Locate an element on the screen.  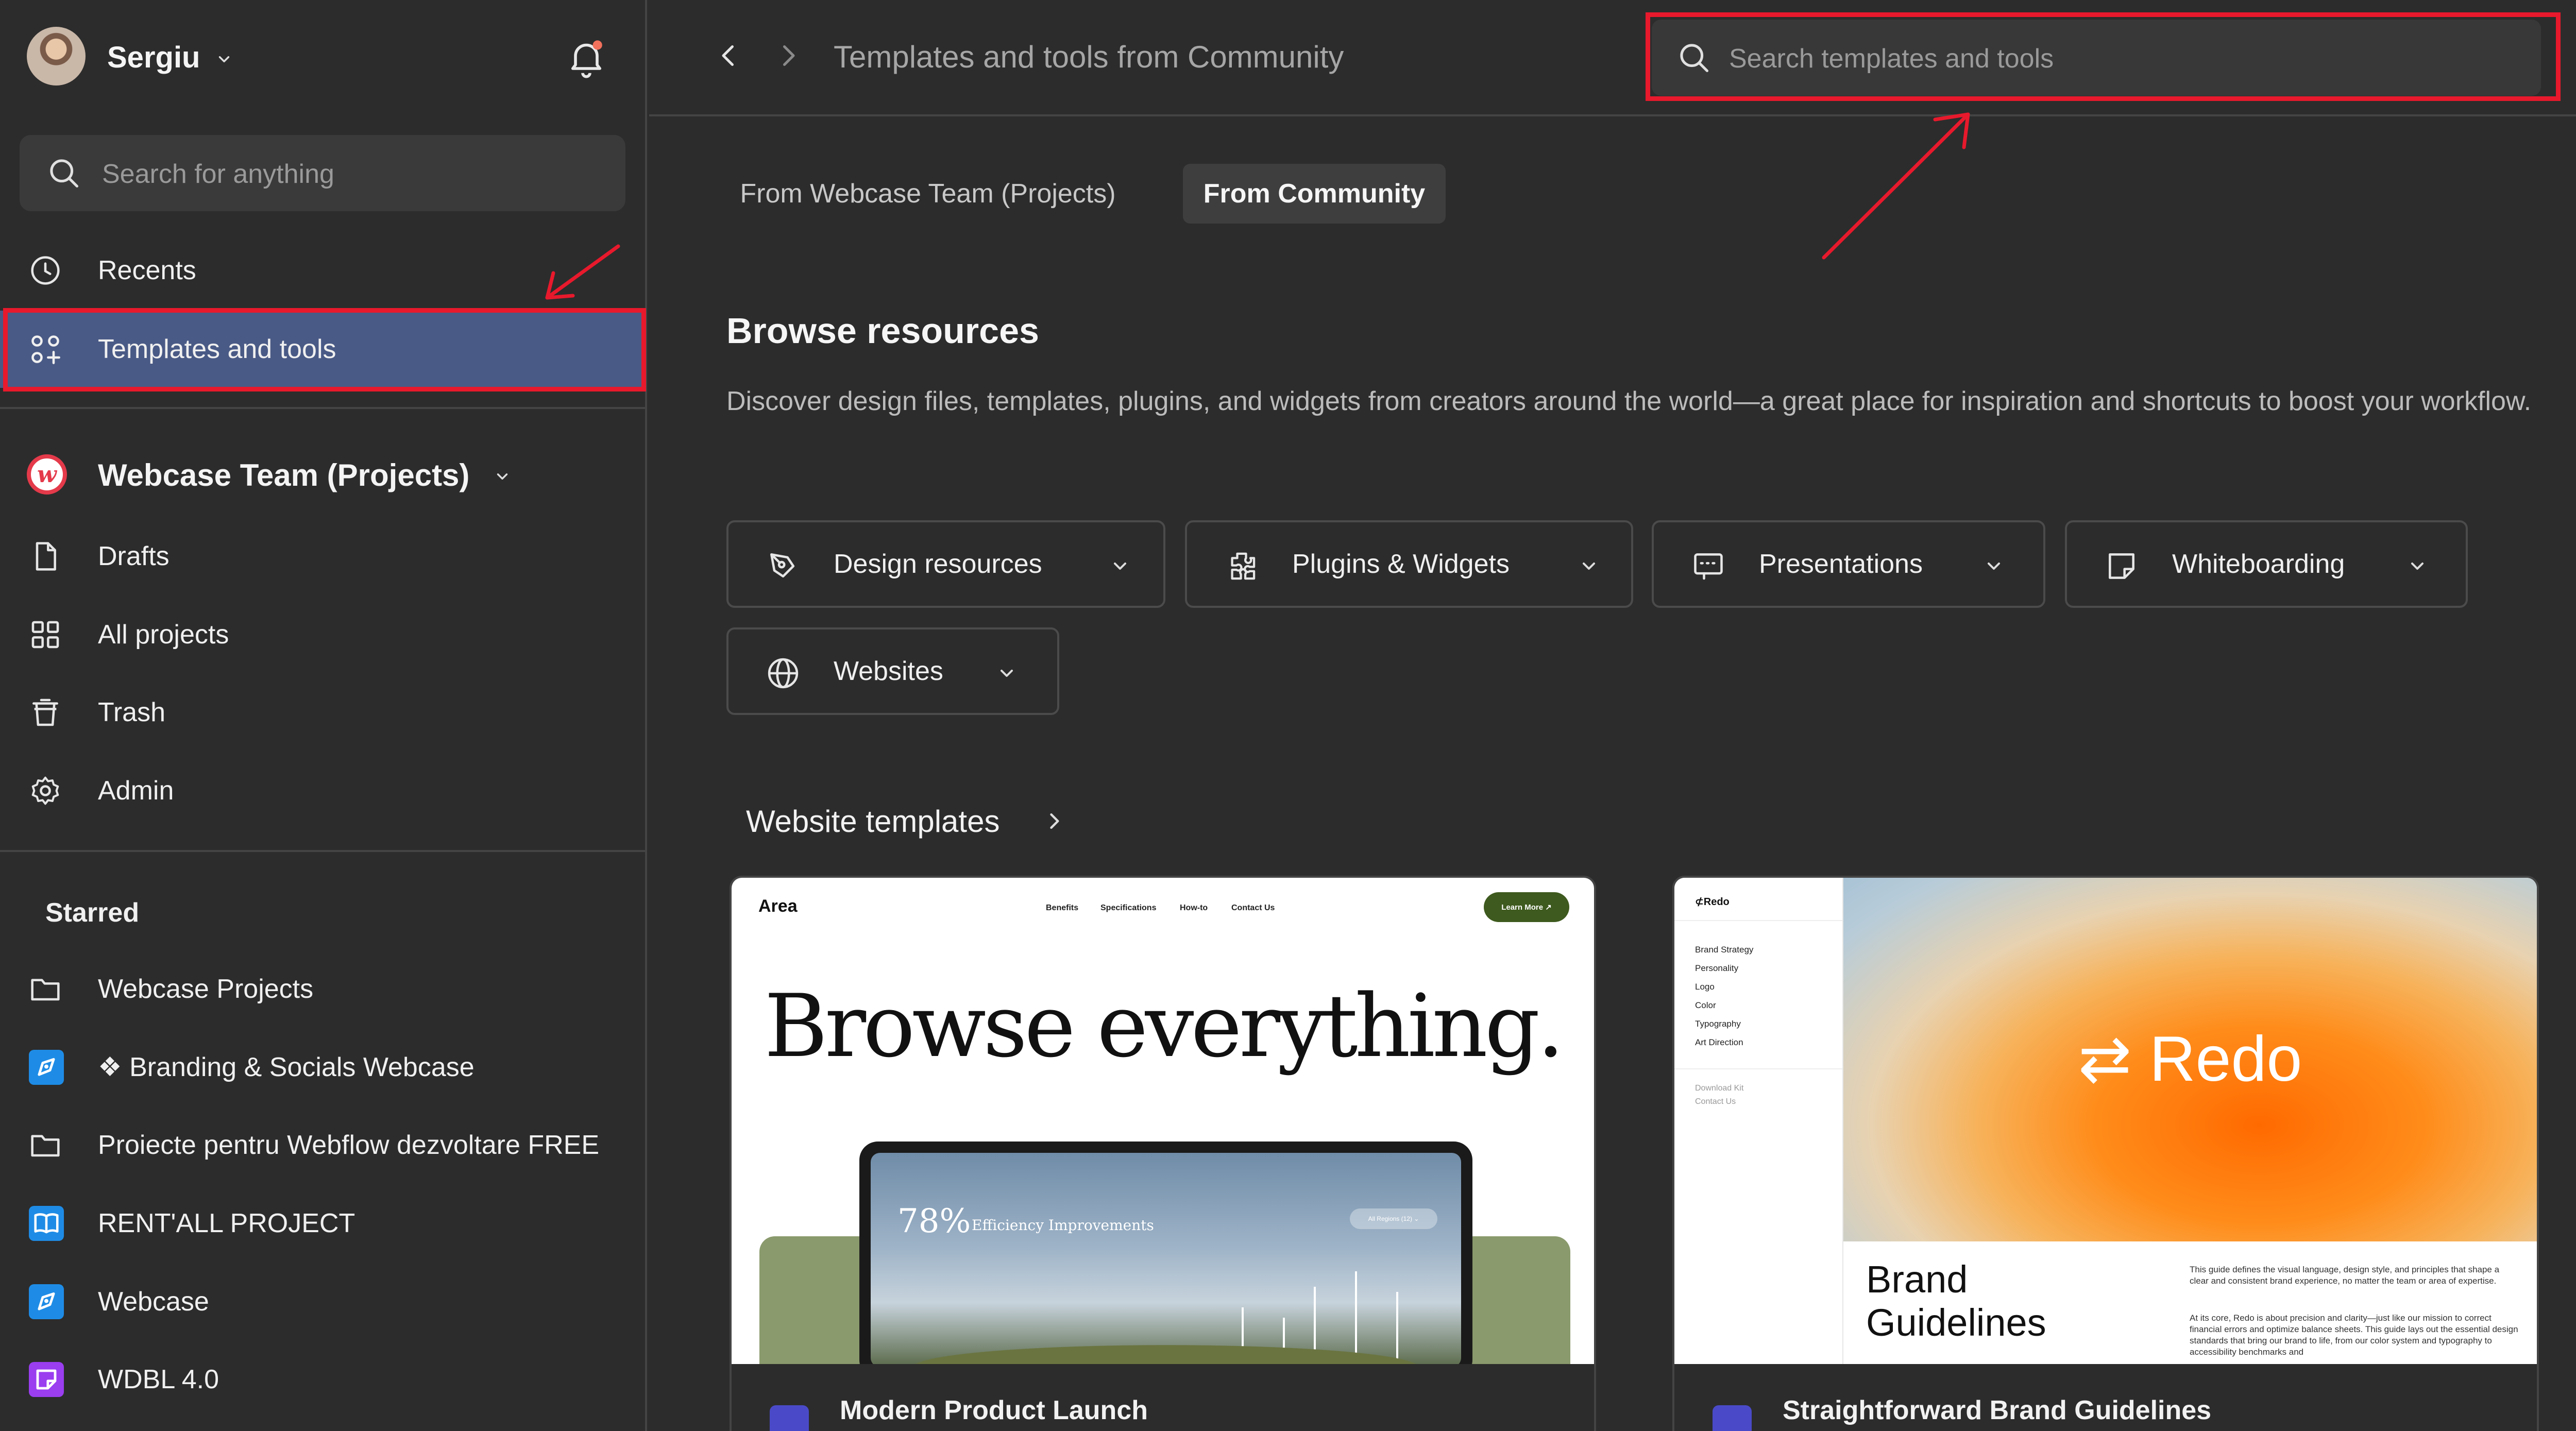
preview-menu-item: Art Direction is located at coordinates (1719, 1042).